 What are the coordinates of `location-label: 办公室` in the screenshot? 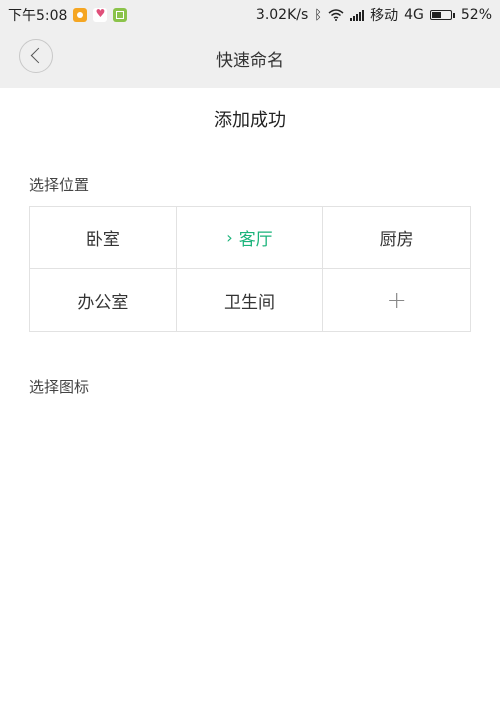 It's located at (103, 302).